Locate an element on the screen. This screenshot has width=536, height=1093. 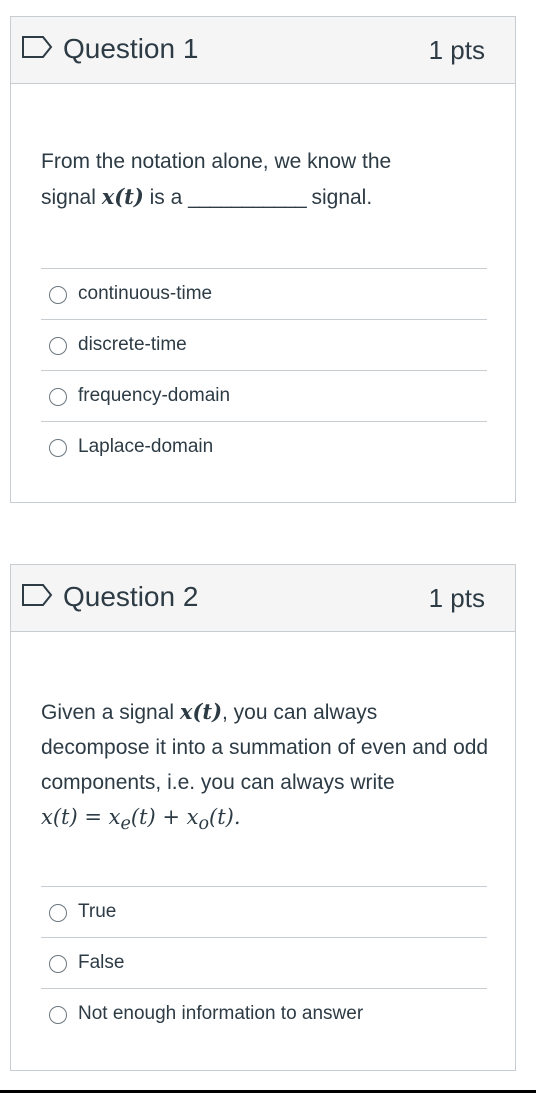
answer-label: Not enough information to answer is located at coordinates (220, 1014).